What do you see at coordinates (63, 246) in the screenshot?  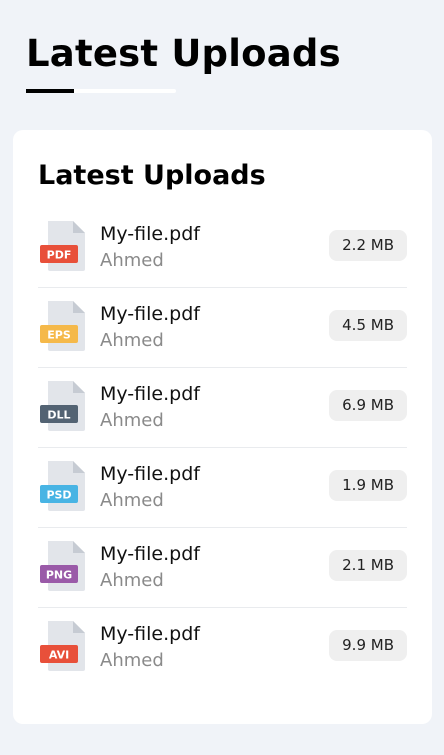 I see `document-icon: PDF` at bounding box center [63, 246].